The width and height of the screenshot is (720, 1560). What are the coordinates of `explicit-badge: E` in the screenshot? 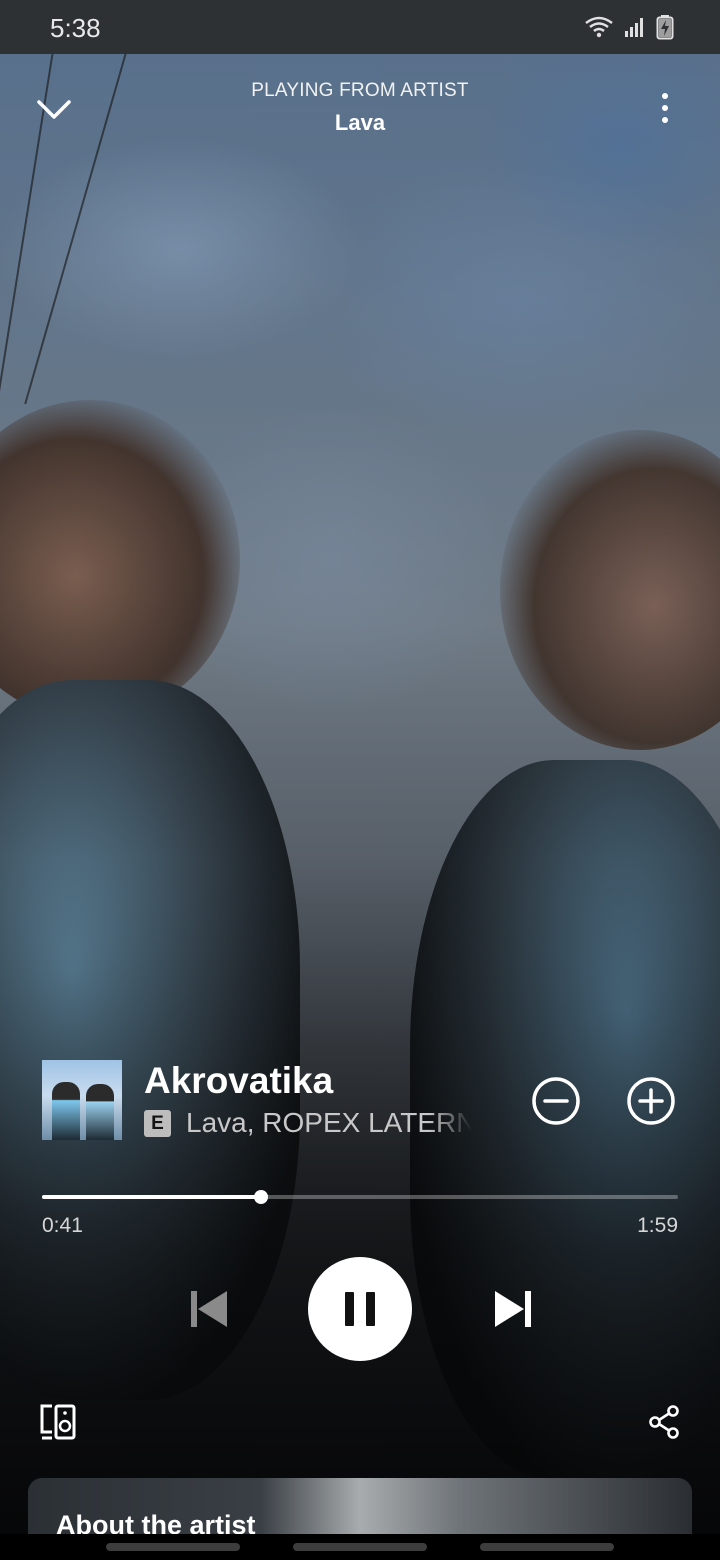 It's located at (157, 1123).